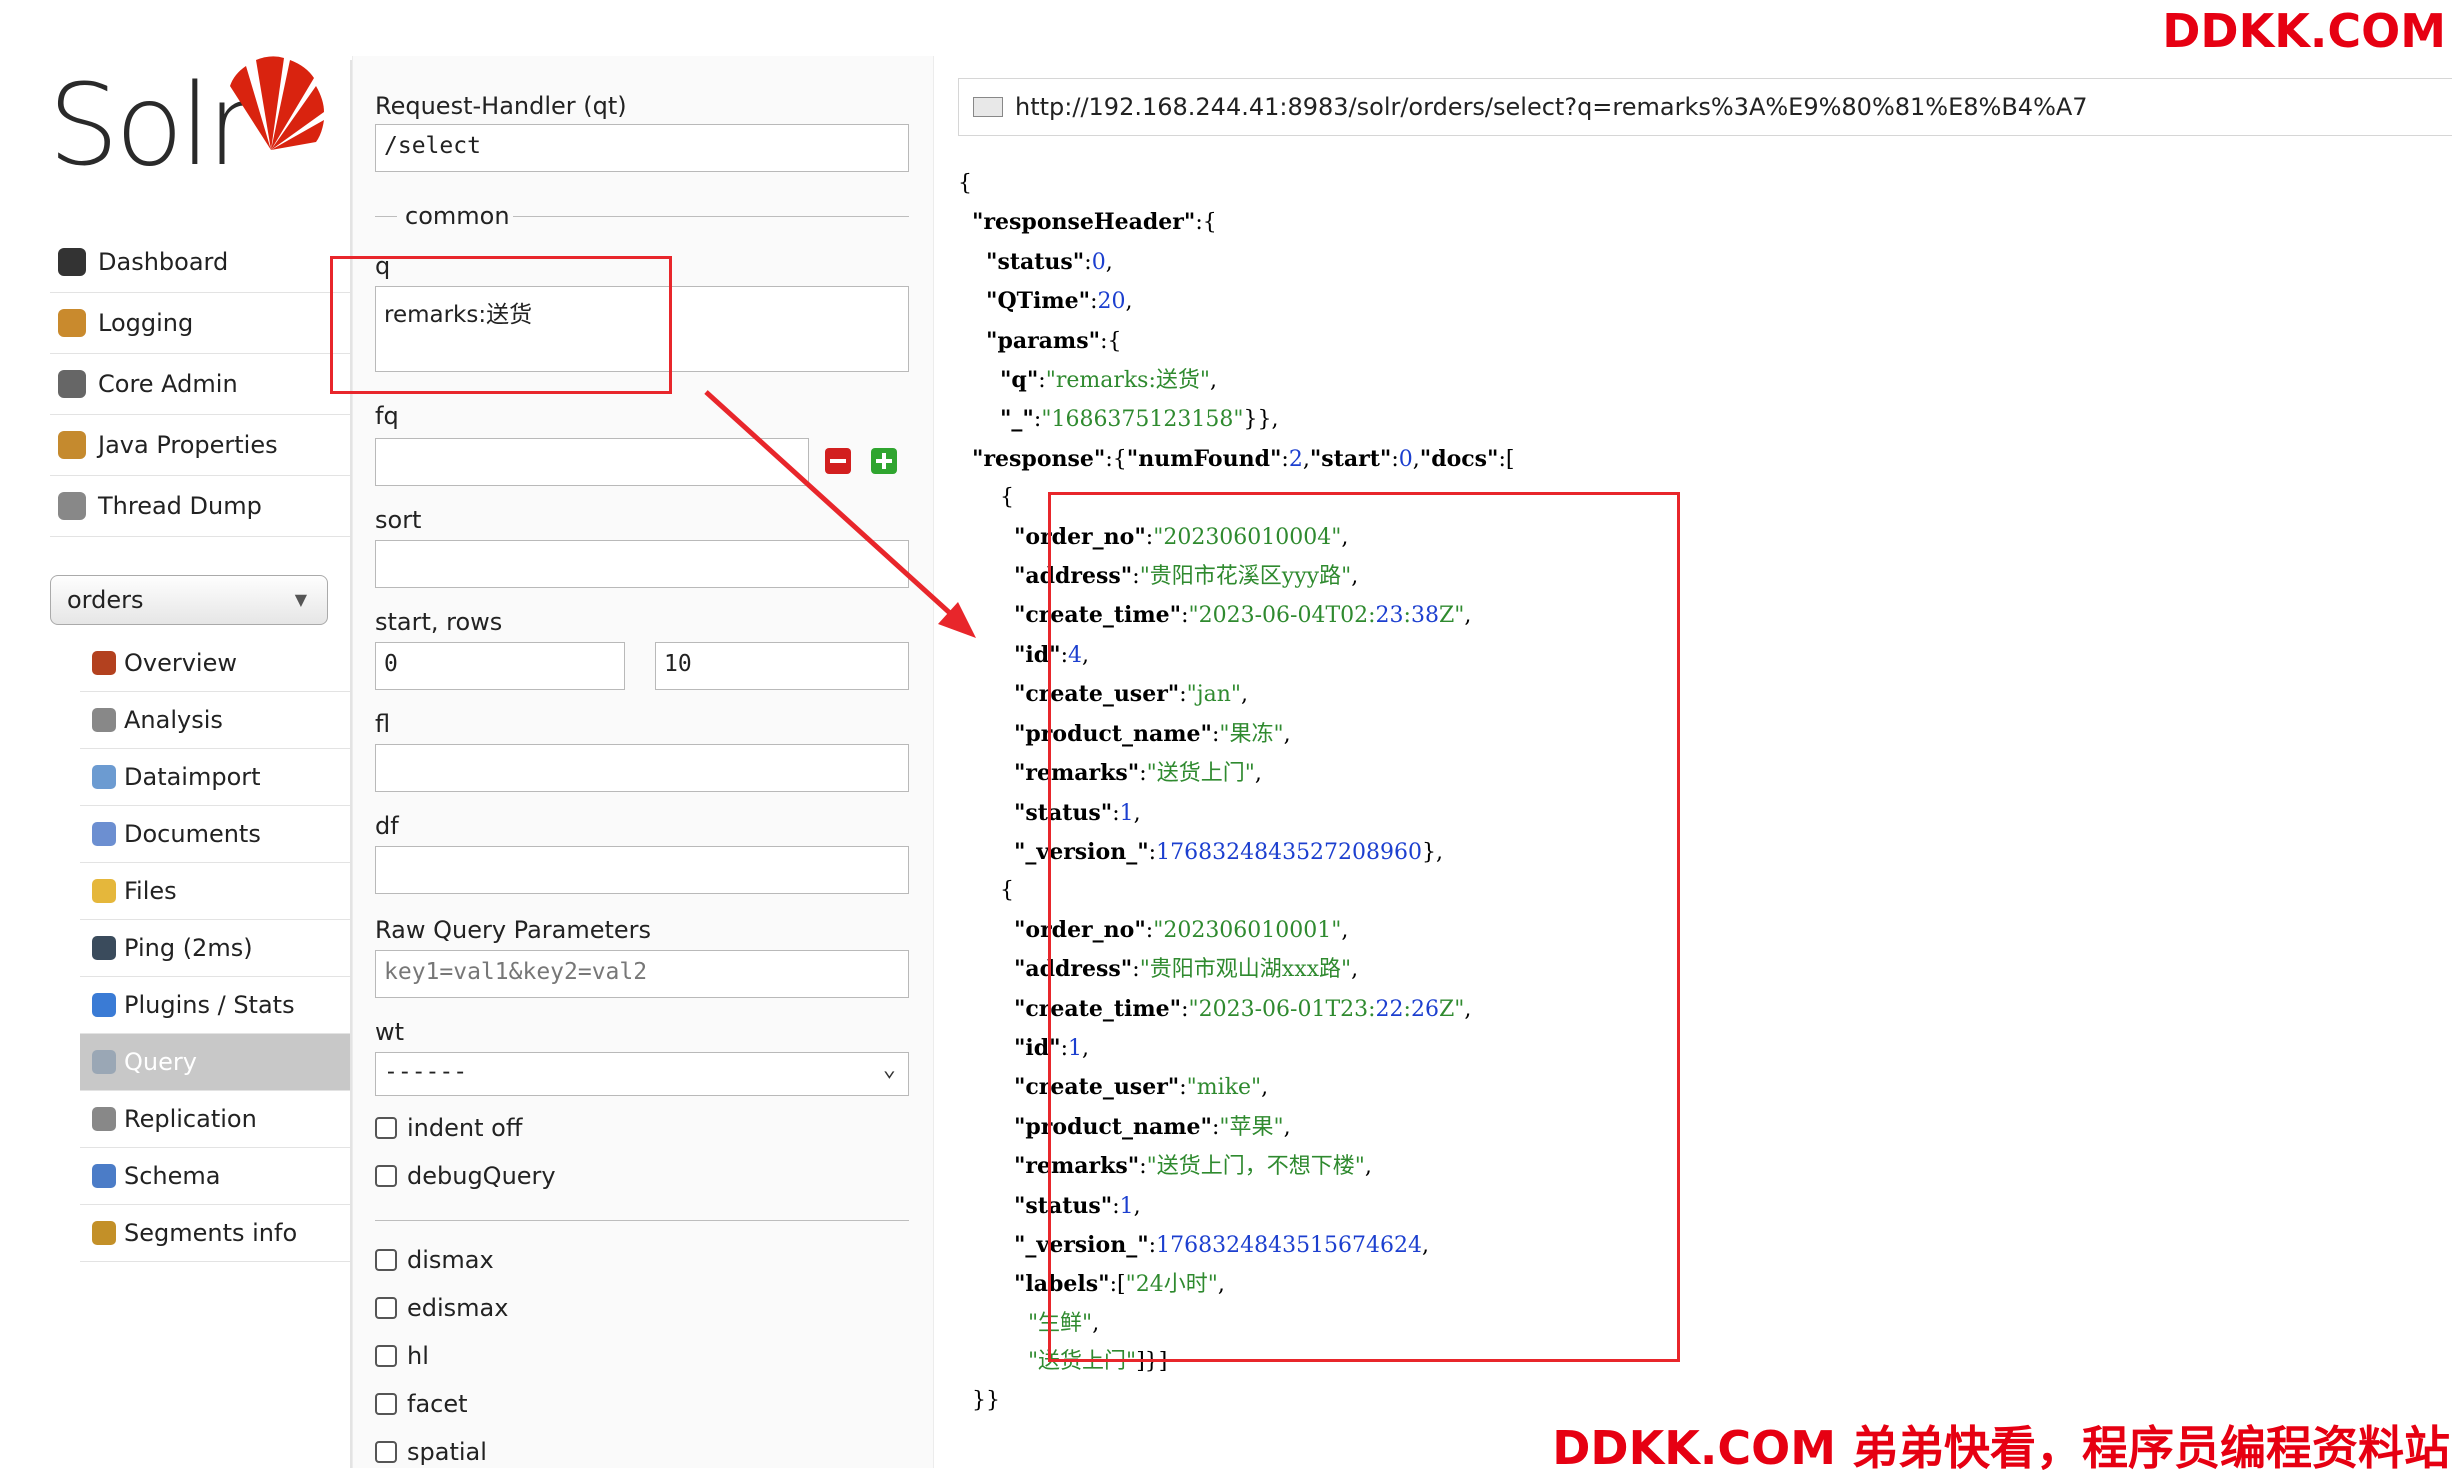 The width and height of the screenshot is (2452, 1478). Describe the element at coordinates (2001, 1445) in the screenshot. I see `watermark-bottom: DDKK.COM 弟弟快看，程序员编程资料站` at that location.